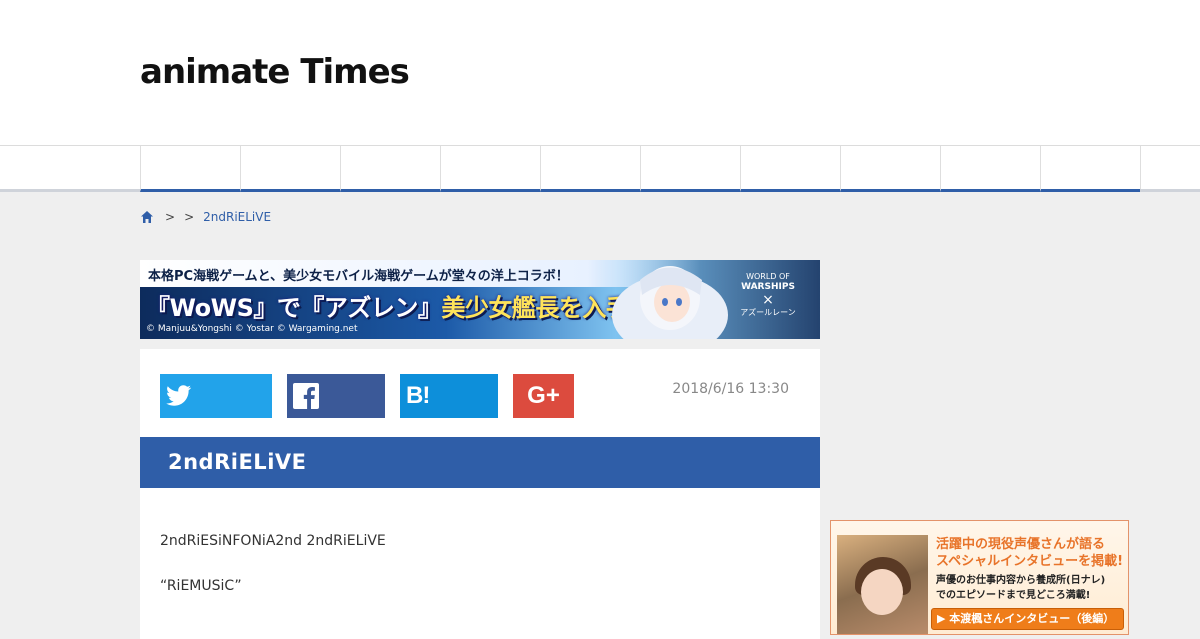 The height and width of the screenshot is (639, 1200). I want to click on site-logo: animate Times, so click(275, 72).